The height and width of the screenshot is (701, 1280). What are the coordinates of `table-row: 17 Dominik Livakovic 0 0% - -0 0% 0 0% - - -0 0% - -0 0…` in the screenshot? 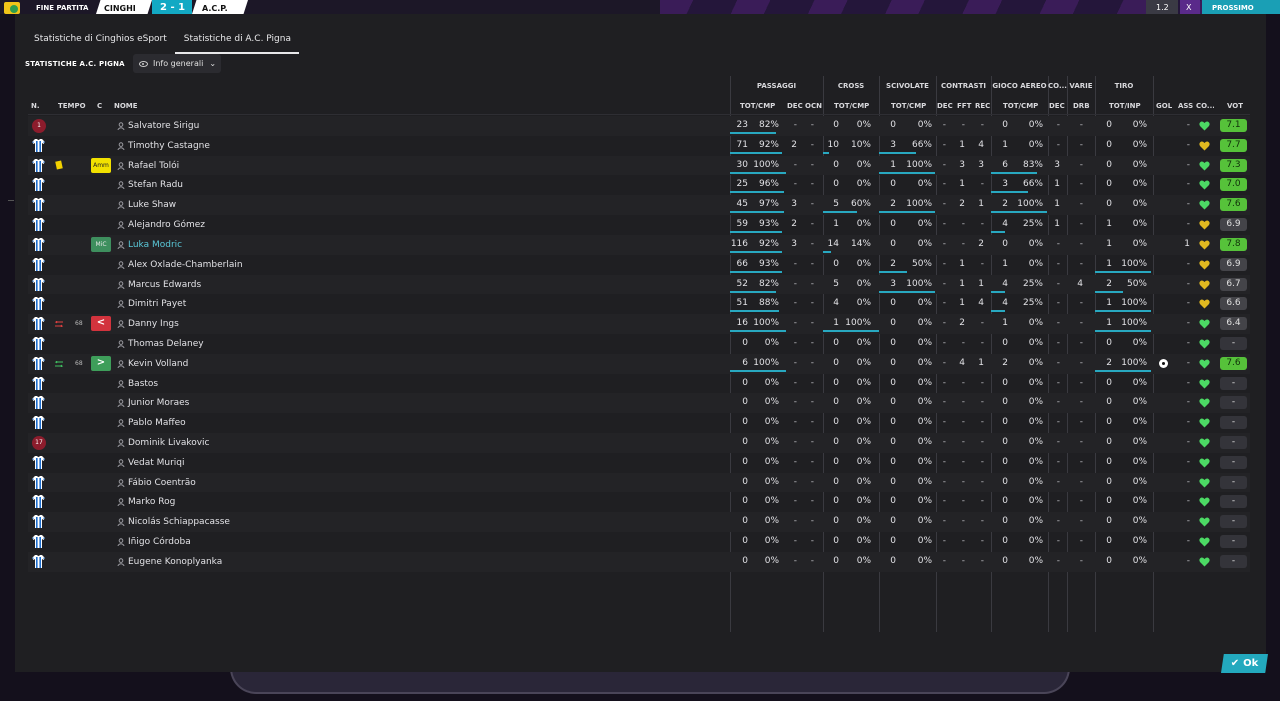 It's located at (639, 443).